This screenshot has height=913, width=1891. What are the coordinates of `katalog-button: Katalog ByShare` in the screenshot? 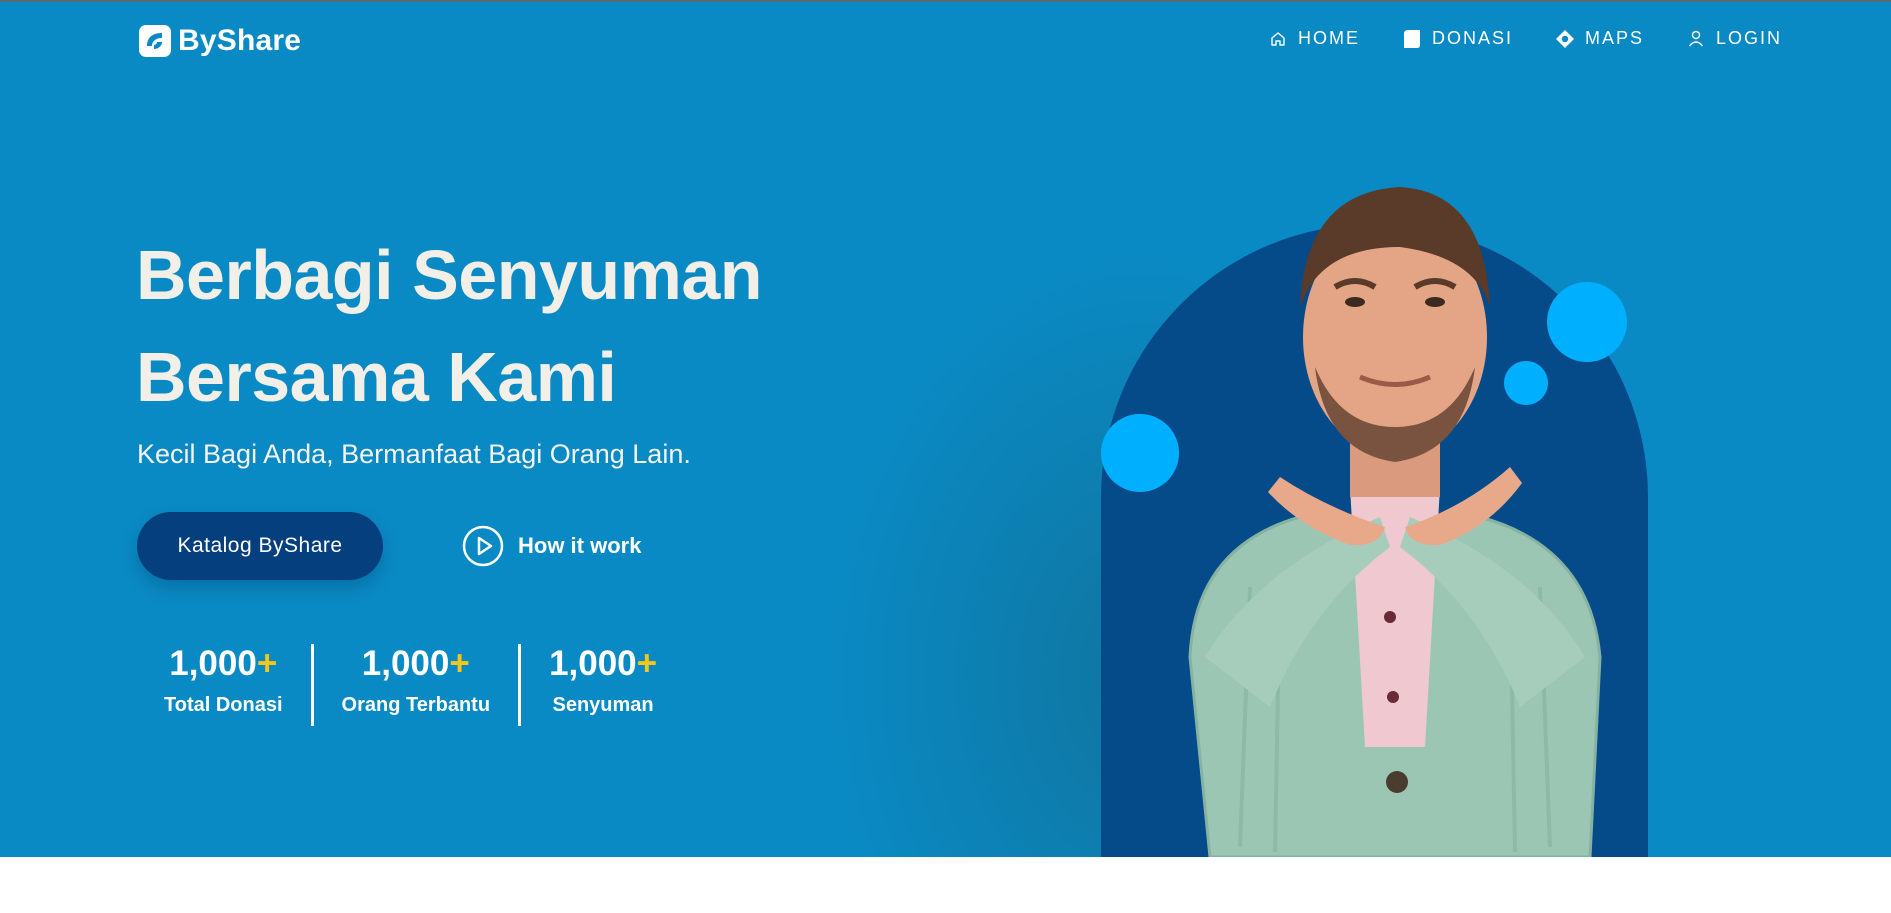 It's located at (260, 546).